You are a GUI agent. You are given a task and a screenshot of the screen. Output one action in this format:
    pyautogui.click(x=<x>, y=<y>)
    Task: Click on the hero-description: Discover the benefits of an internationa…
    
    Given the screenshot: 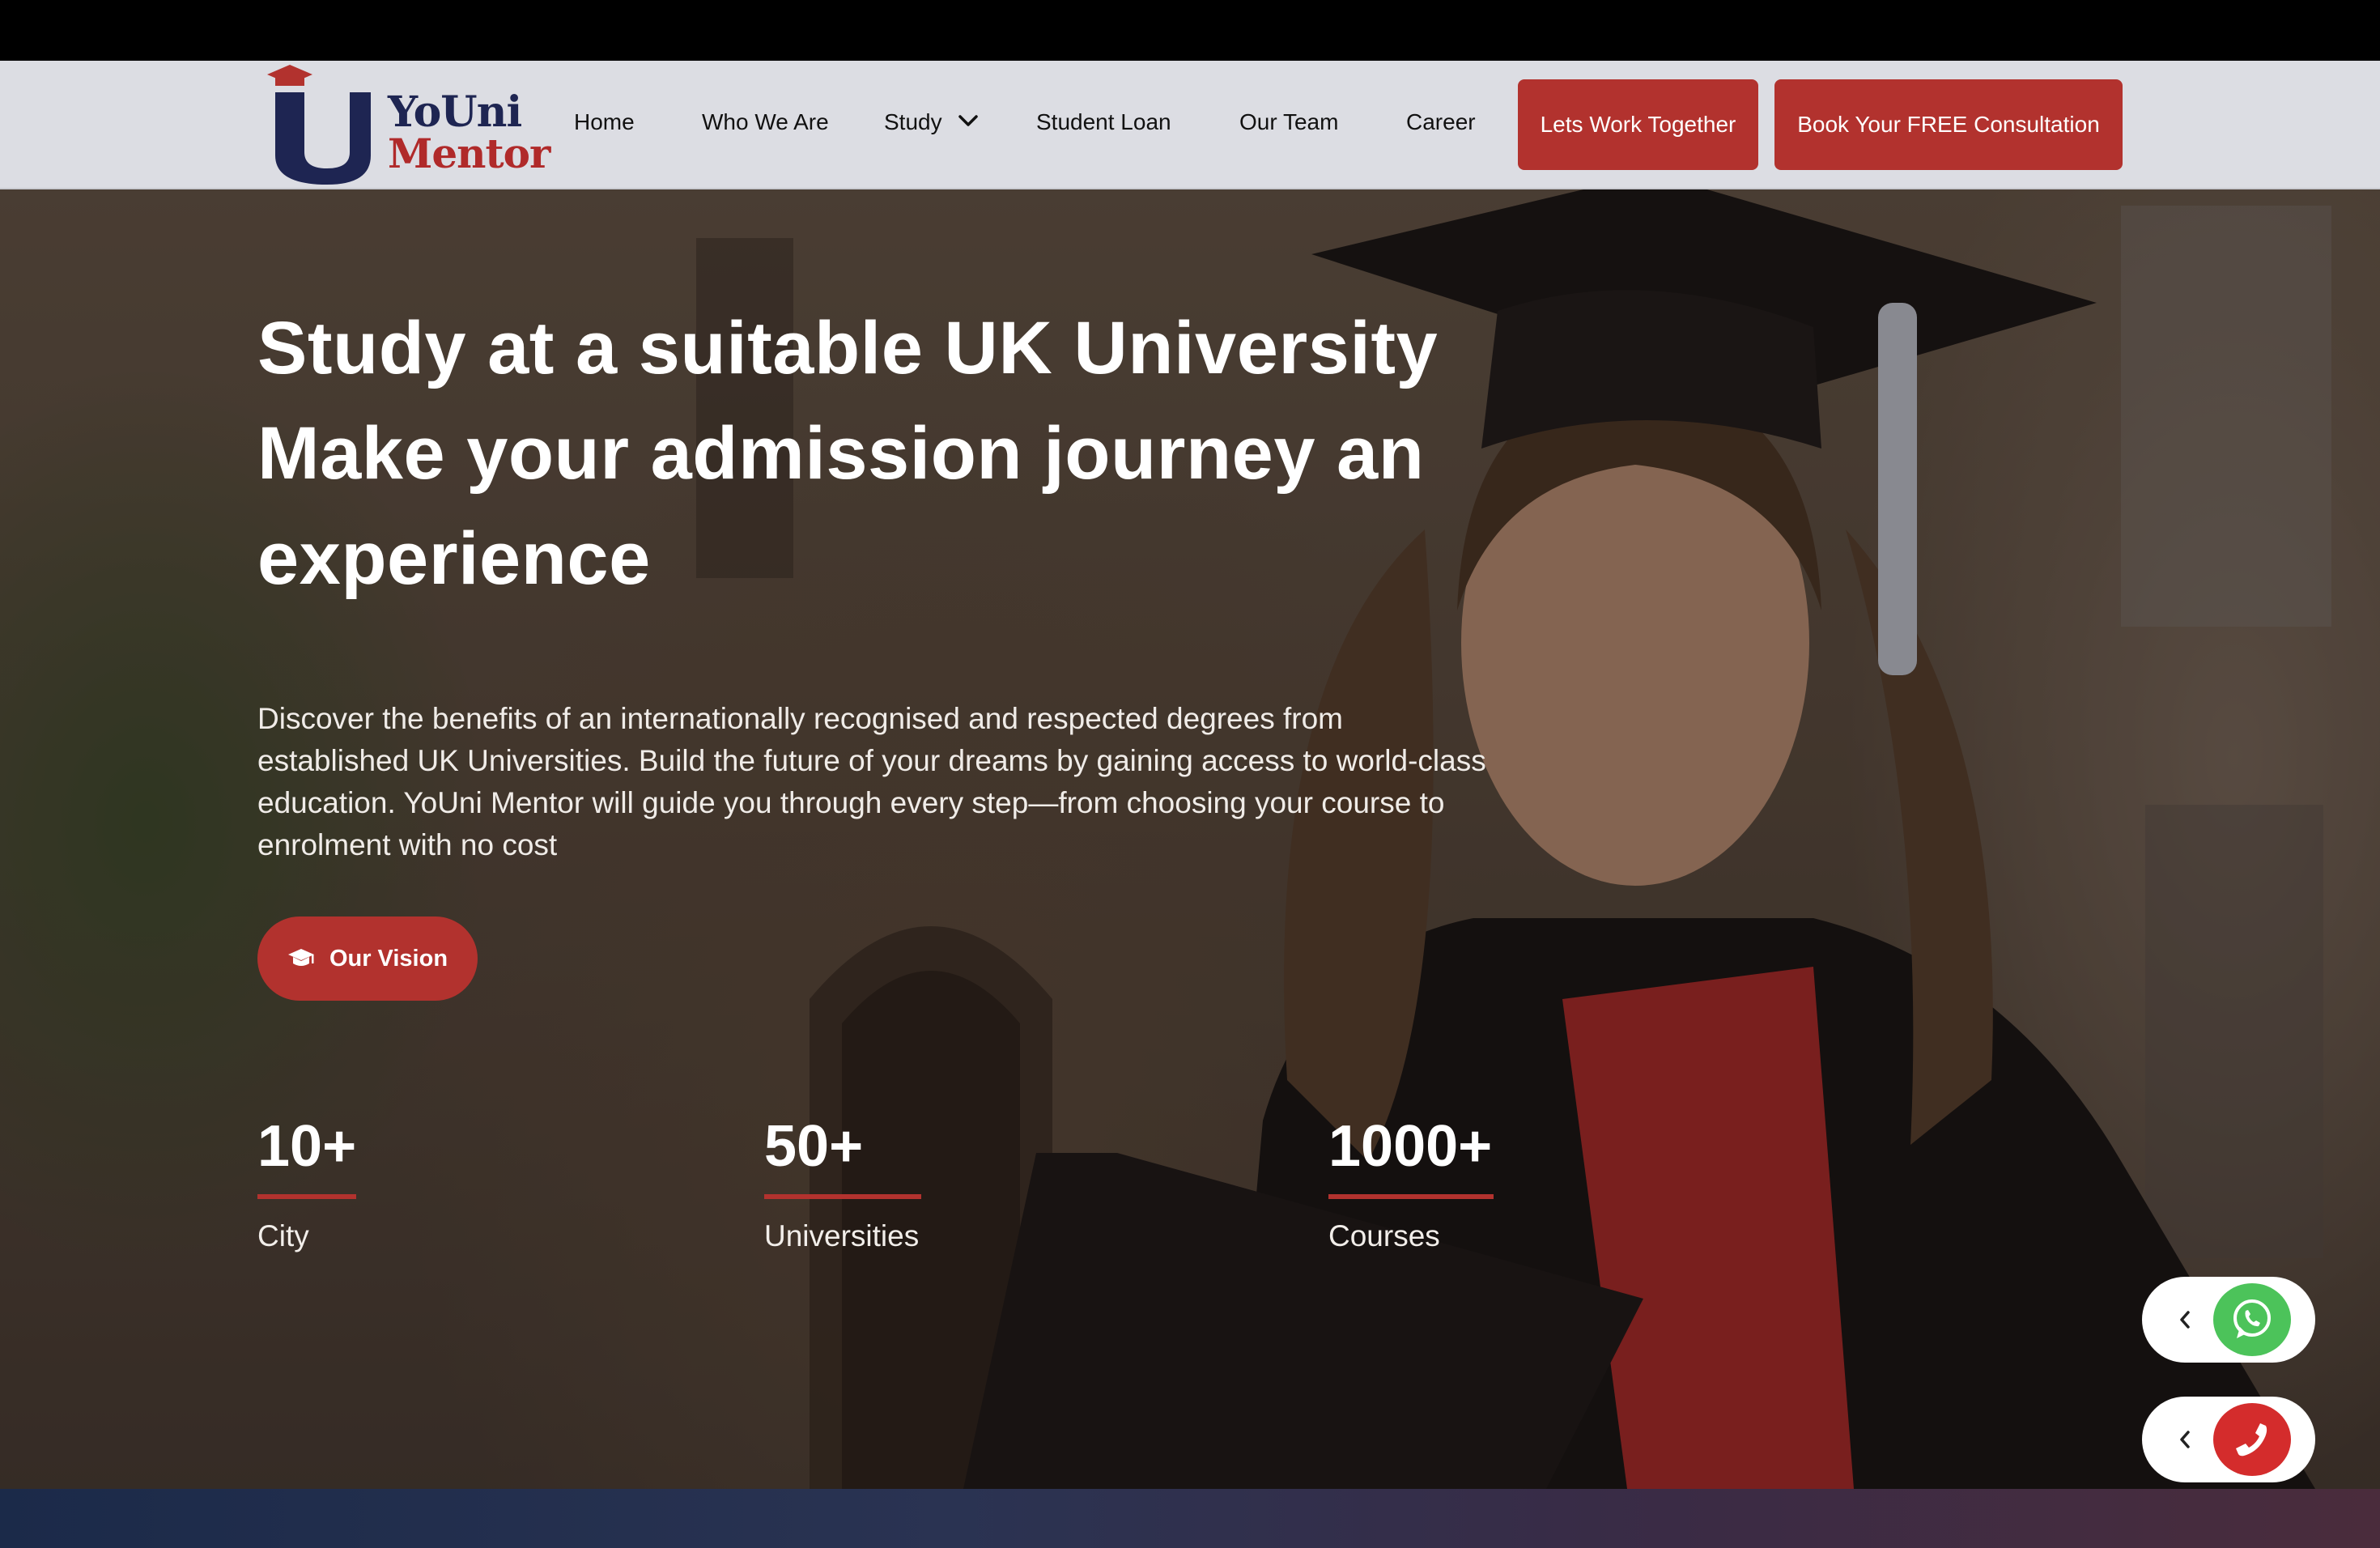 What is the action you would take?
    pyautogui.click(x=871, y=782)
    